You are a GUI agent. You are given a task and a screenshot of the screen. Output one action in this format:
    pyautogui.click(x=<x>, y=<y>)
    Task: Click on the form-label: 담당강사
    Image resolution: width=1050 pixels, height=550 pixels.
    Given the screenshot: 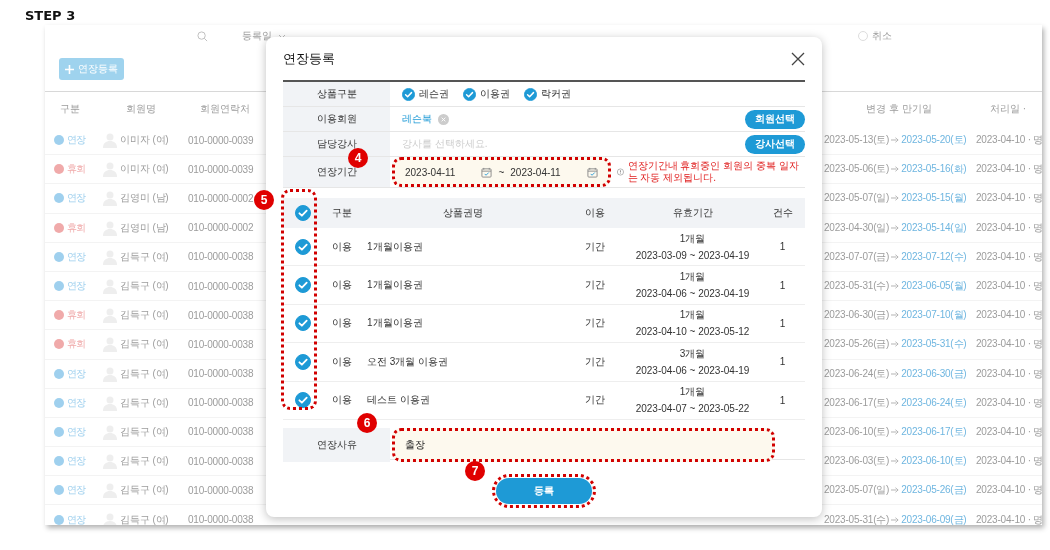 What is the action you would take?
    pyautogui.click(x=336, y=144)
    